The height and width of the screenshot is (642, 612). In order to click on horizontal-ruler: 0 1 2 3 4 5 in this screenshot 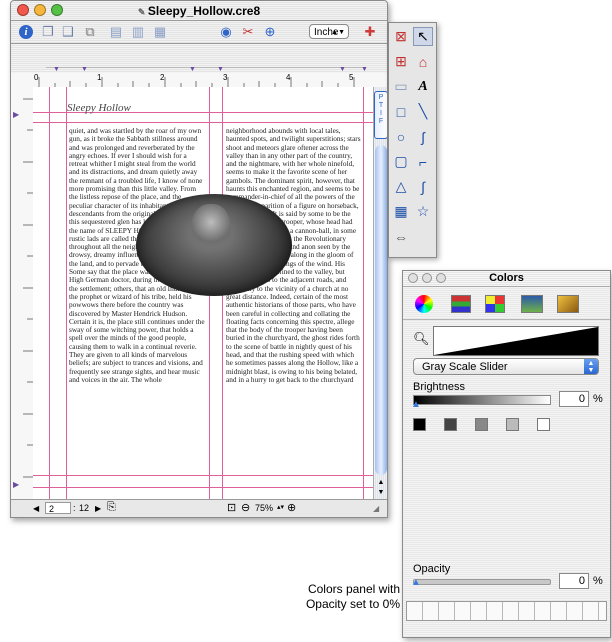, I will do `click(199, 80)`.